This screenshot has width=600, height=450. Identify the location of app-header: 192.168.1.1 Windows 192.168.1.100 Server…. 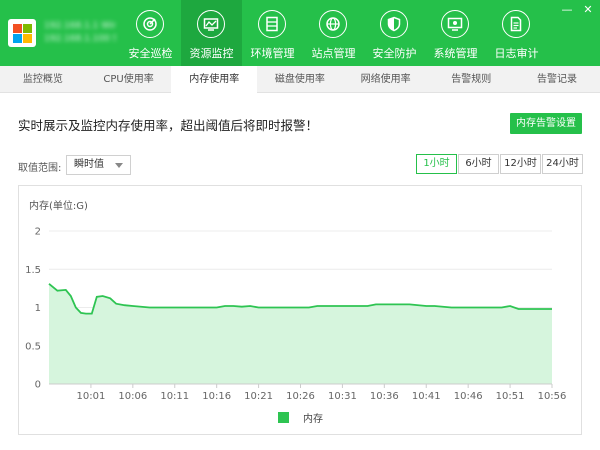
(300, 33).